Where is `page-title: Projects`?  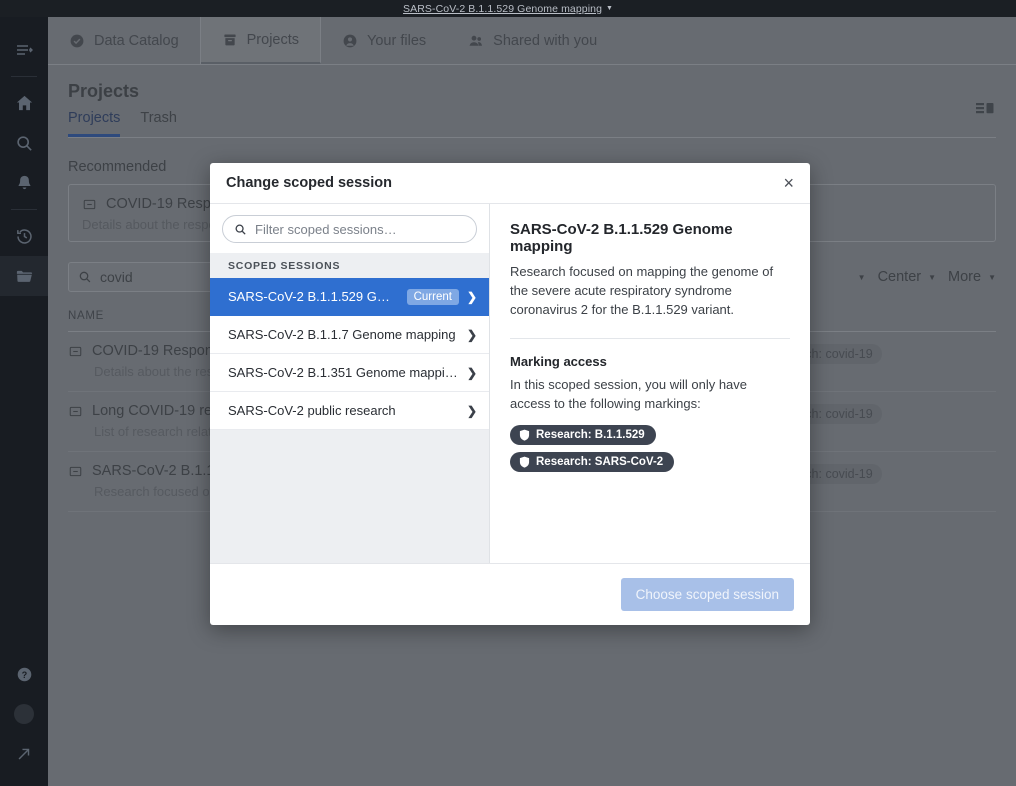 page-title: Projects is located at coordinates (104, 91).